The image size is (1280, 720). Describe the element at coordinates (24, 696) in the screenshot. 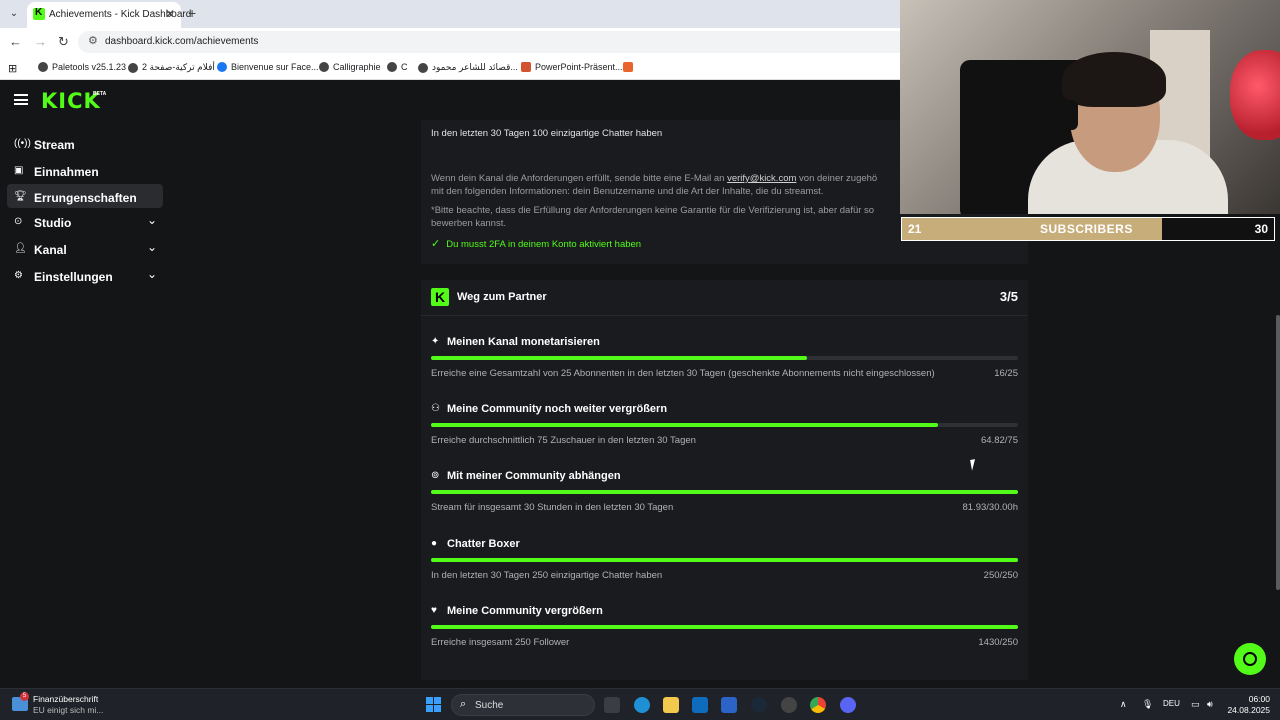

I see `notification-badge: 5` at that location.